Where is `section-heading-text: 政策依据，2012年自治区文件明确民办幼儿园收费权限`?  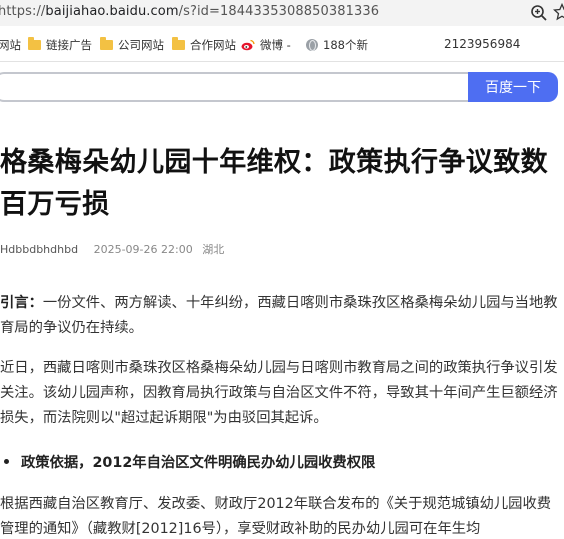 section-heading-text: 政策依据，2012年自治区文件明确民办幼儿园收费权限 is located at coordinates (198, 463).